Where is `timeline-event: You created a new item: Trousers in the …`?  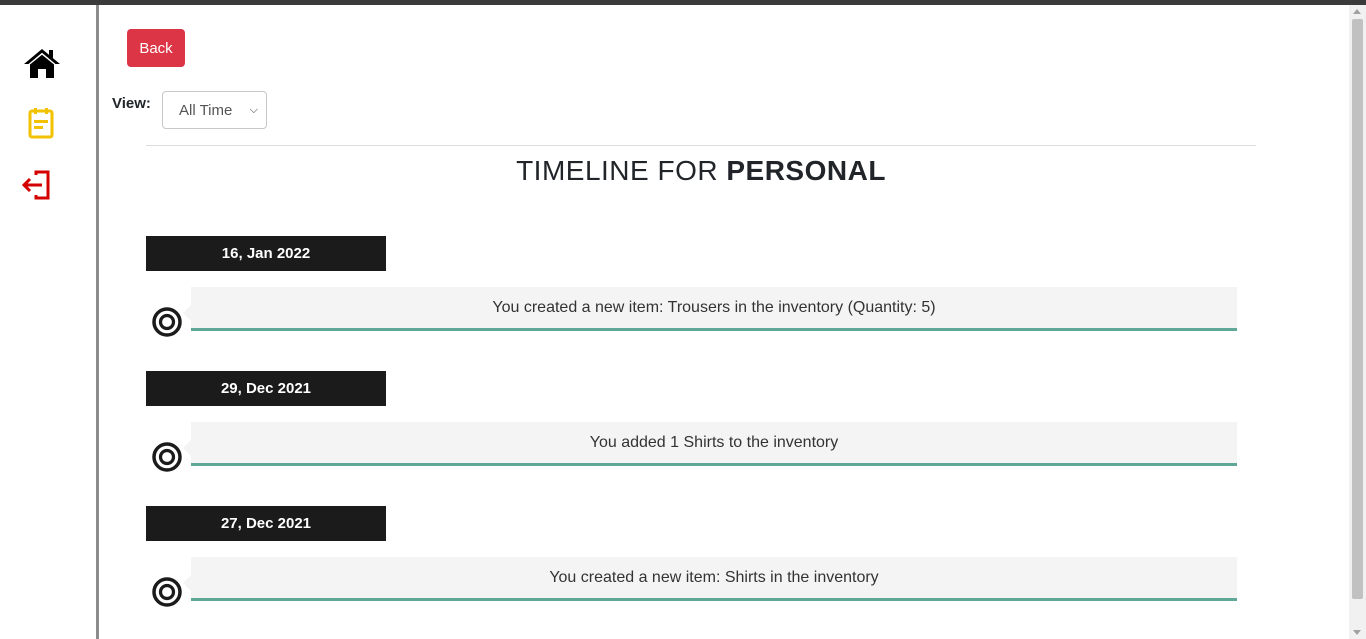
timeline-event: You created a new item: Trousers in the … is located at coordinates (710, 309).